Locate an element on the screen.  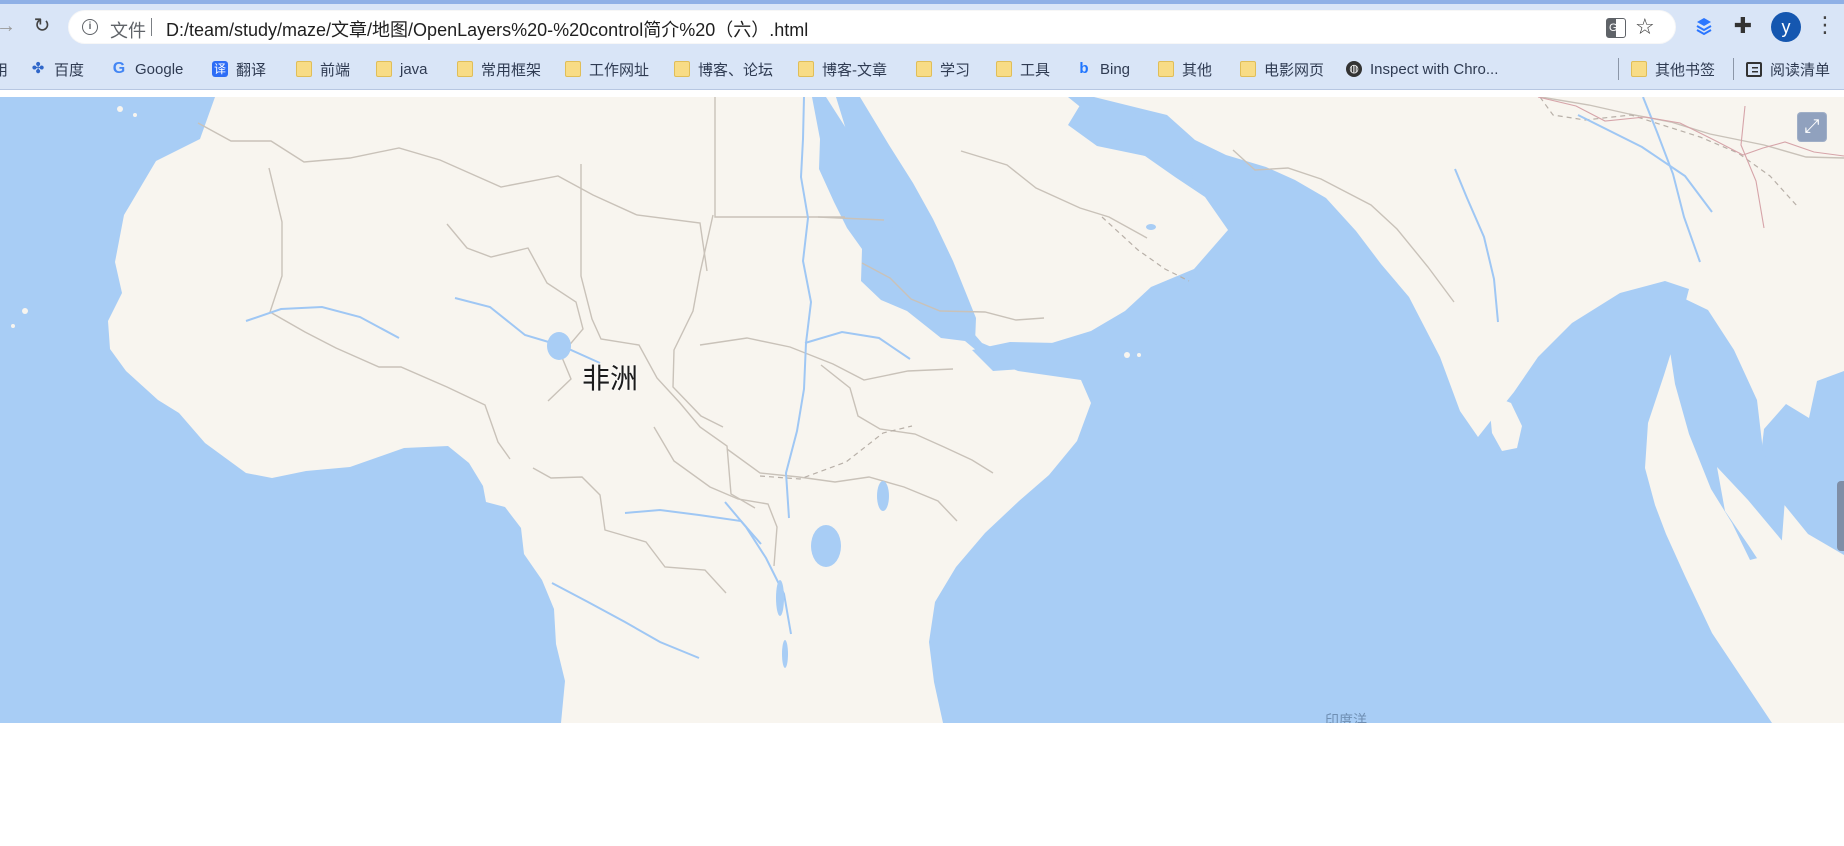
bookmark-label: 电影网页 is located at coordinates (1294, 70).